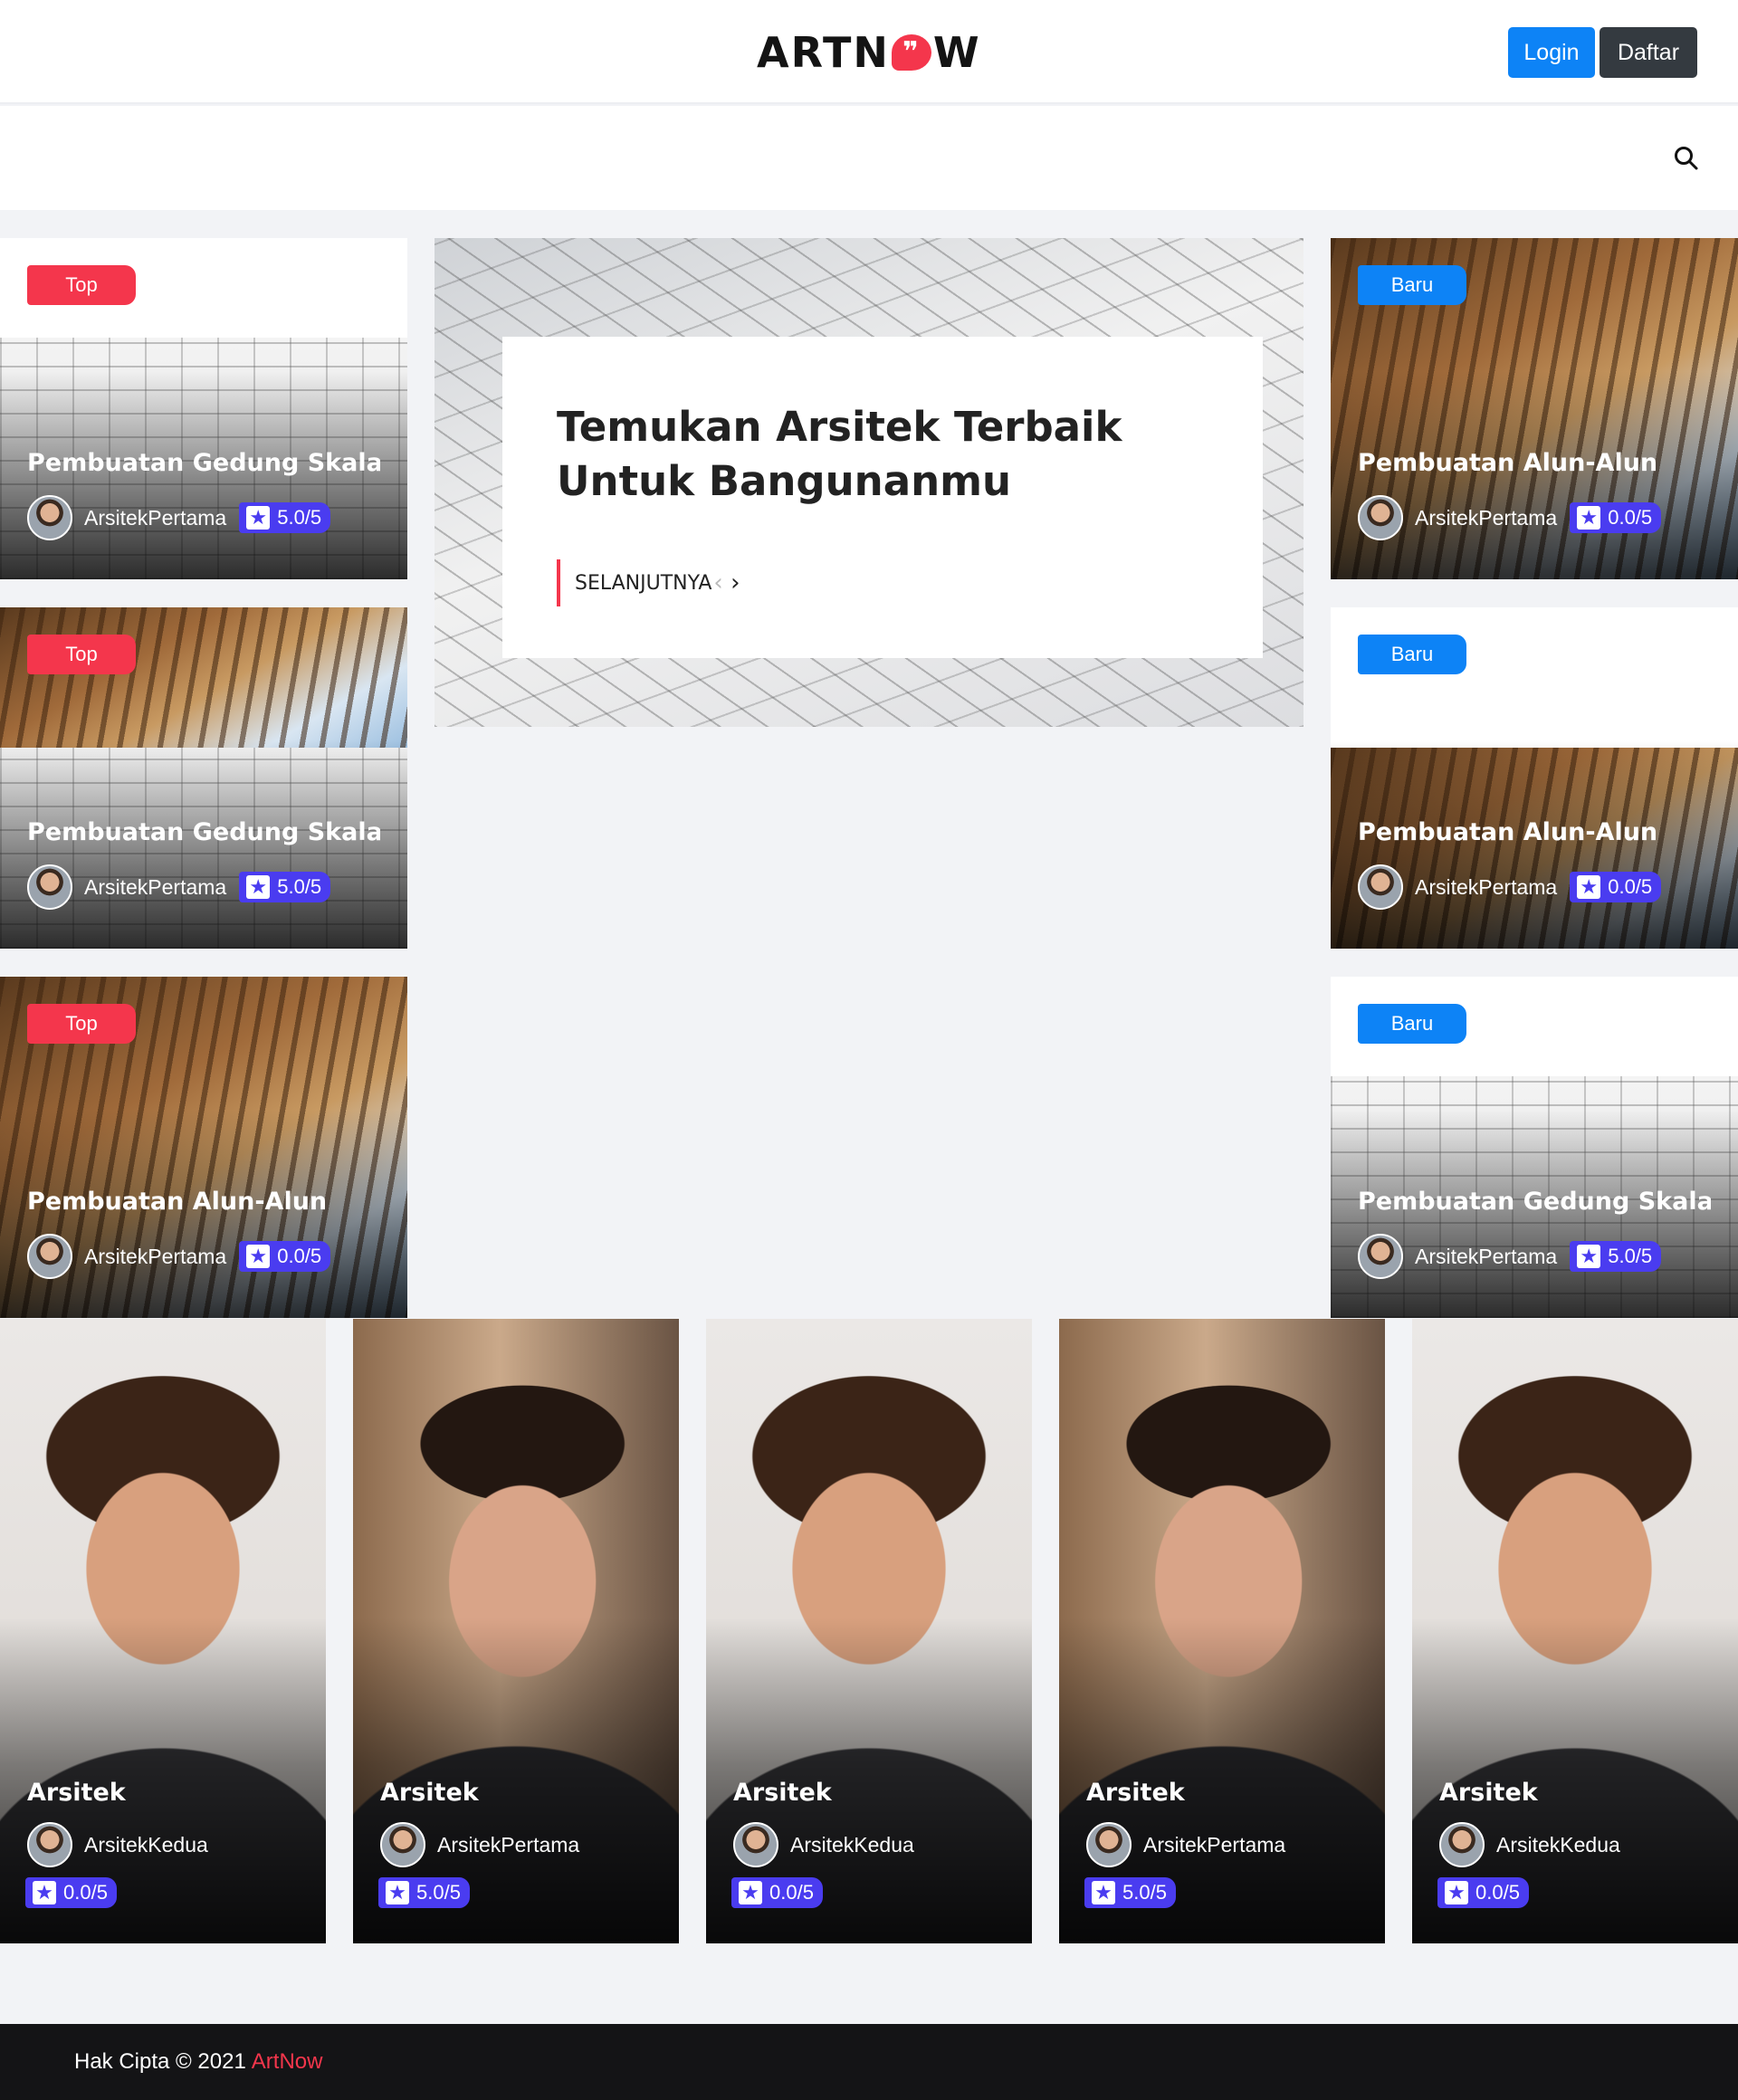 The height and width of the screenshot is (2100, 1738). What do you see at coordinates (287, 2062) in the screenshot?
I see `footer-brand-link: ArtNow` at bounding box center [287, 2062].